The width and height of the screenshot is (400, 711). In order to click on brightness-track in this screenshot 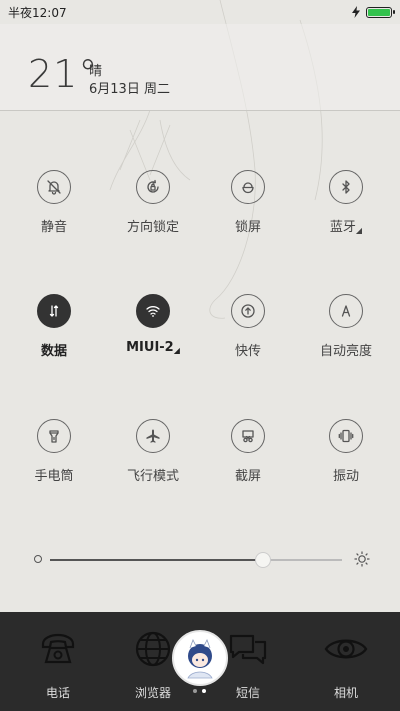, I will do `click(196, 560)`.